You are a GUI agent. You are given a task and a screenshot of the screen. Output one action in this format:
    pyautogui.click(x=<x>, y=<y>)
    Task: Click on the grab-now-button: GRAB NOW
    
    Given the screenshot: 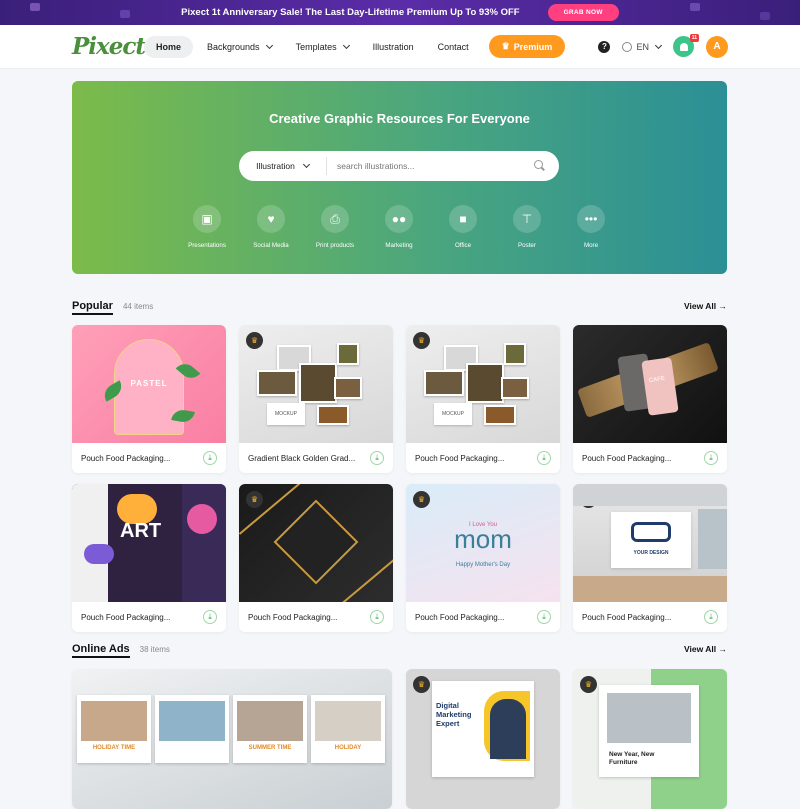 What is the action you would take?
    pyautogui.click(x=583, y=12)
    